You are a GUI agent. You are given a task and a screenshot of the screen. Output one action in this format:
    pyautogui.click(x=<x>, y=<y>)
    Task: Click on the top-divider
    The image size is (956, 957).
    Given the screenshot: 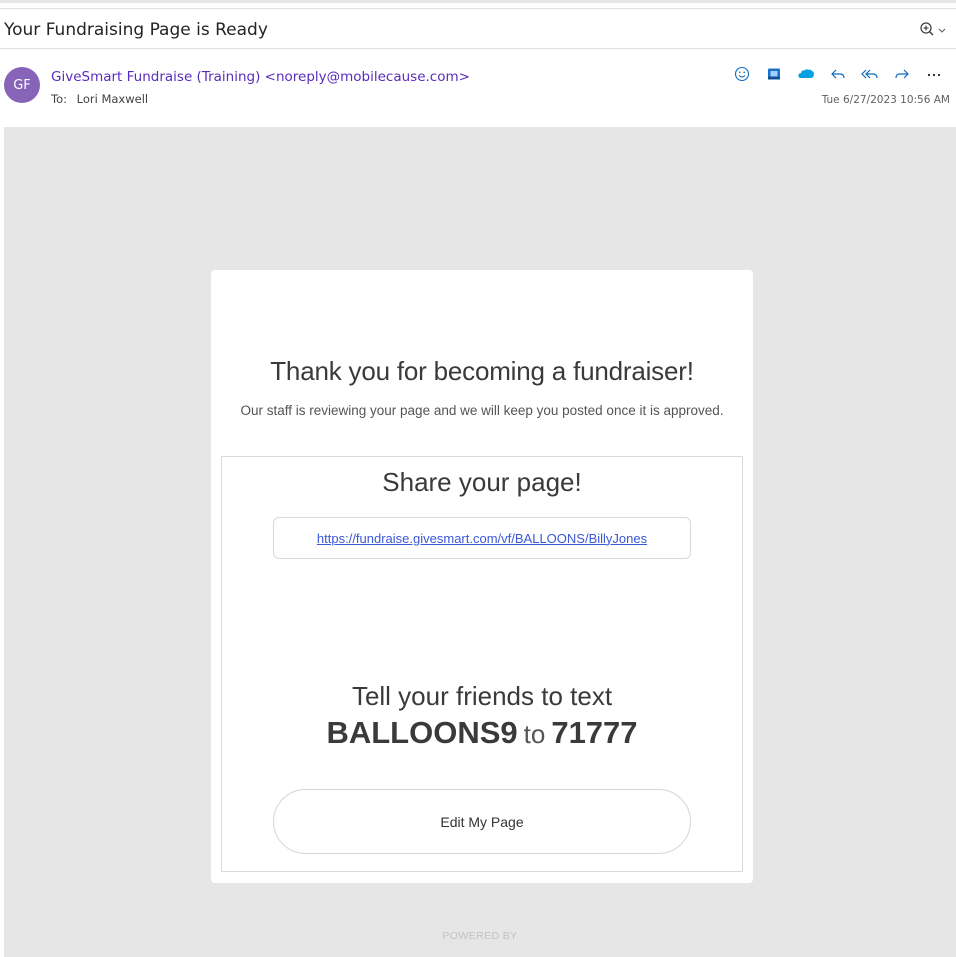 What is the action you would take?
    pyautogui.click(x=478, y=1)
    